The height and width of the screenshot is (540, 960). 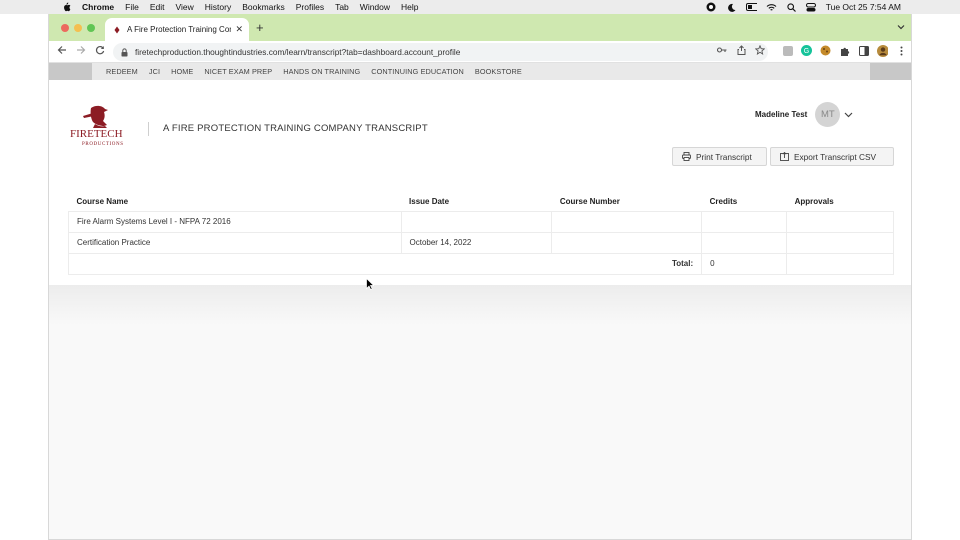 I want to click on profile-avatar-icon, so click(x=882, y=50).